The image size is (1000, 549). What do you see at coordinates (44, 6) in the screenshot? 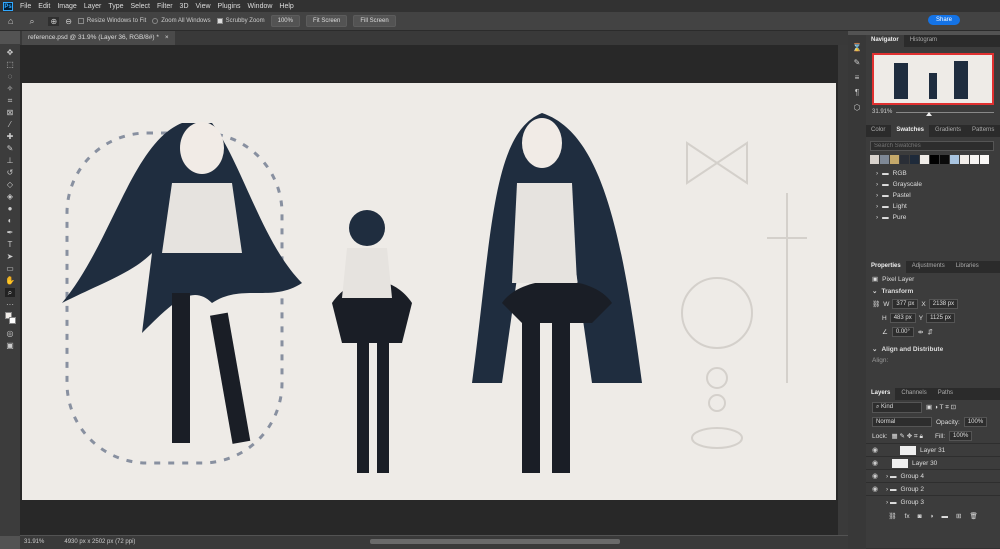
I see `menu-edit: Edit` at bounding box center [44, 6].